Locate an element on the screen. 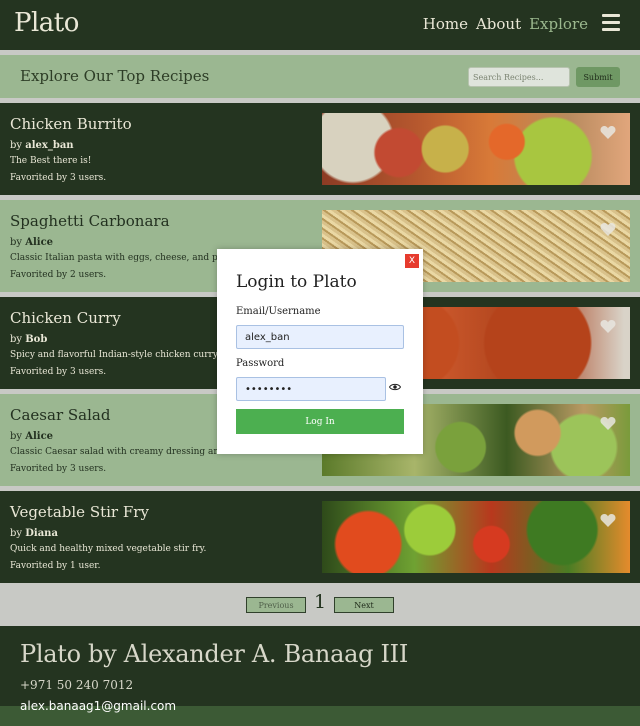 The width and height of the screenshot is (640, 726). login-button: Log In is located at coordinates (320, 421).